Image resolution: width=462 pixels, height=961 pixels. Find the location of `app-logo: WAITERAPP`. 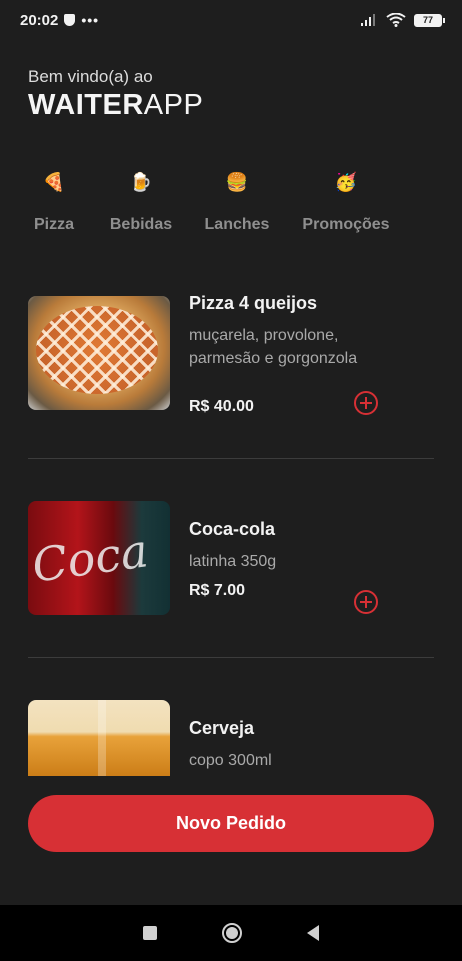

app-logo: WAITERAPP is located at coordinates (115, 105).